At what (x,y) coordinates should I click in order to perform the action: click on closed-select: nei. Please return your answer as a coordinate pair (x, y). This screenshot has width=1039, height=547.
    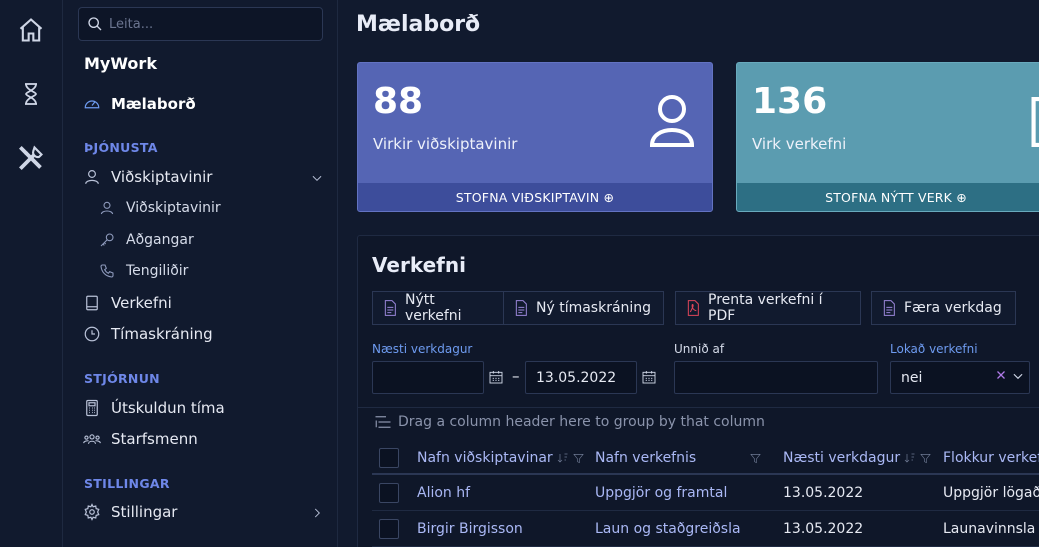
    Looking at the image, I should click on (960, 377).